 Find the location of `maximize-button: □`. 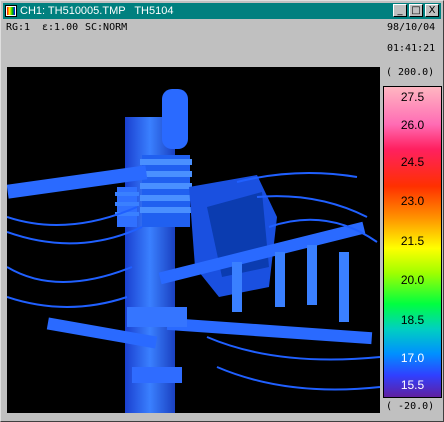

maximize-button: □ is located at coordinates (416, 10).